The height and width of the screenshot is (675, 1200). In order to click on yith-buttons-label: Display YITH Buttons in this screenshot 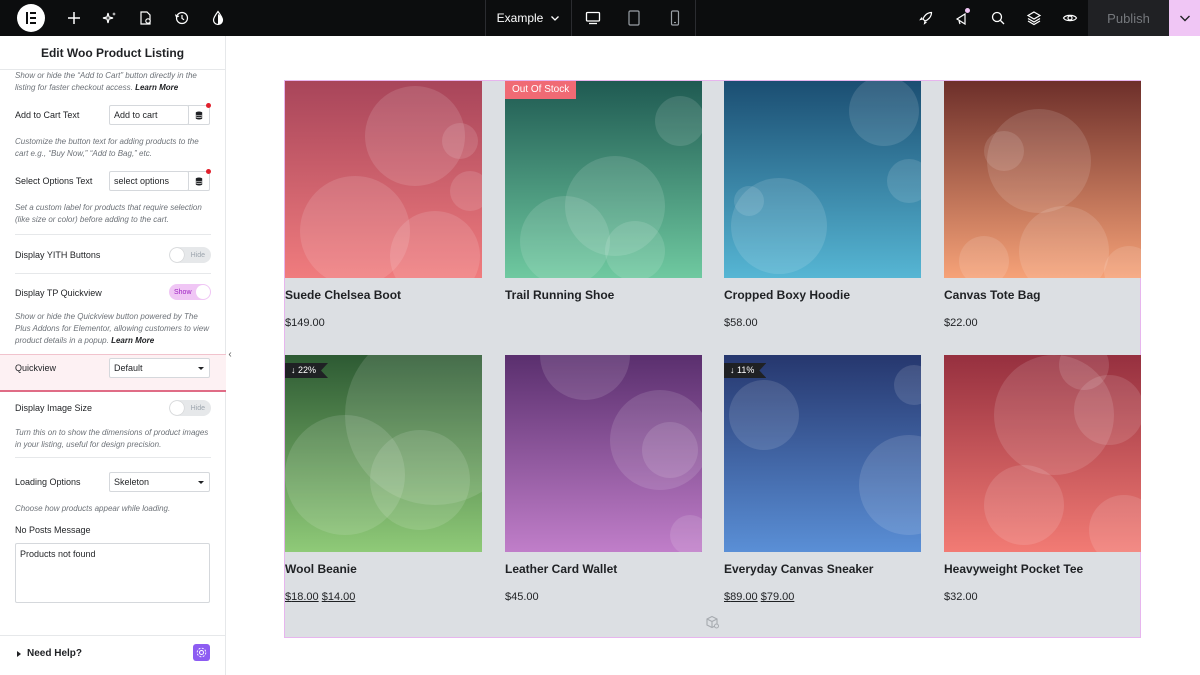, I will do `click(58, 255)`.